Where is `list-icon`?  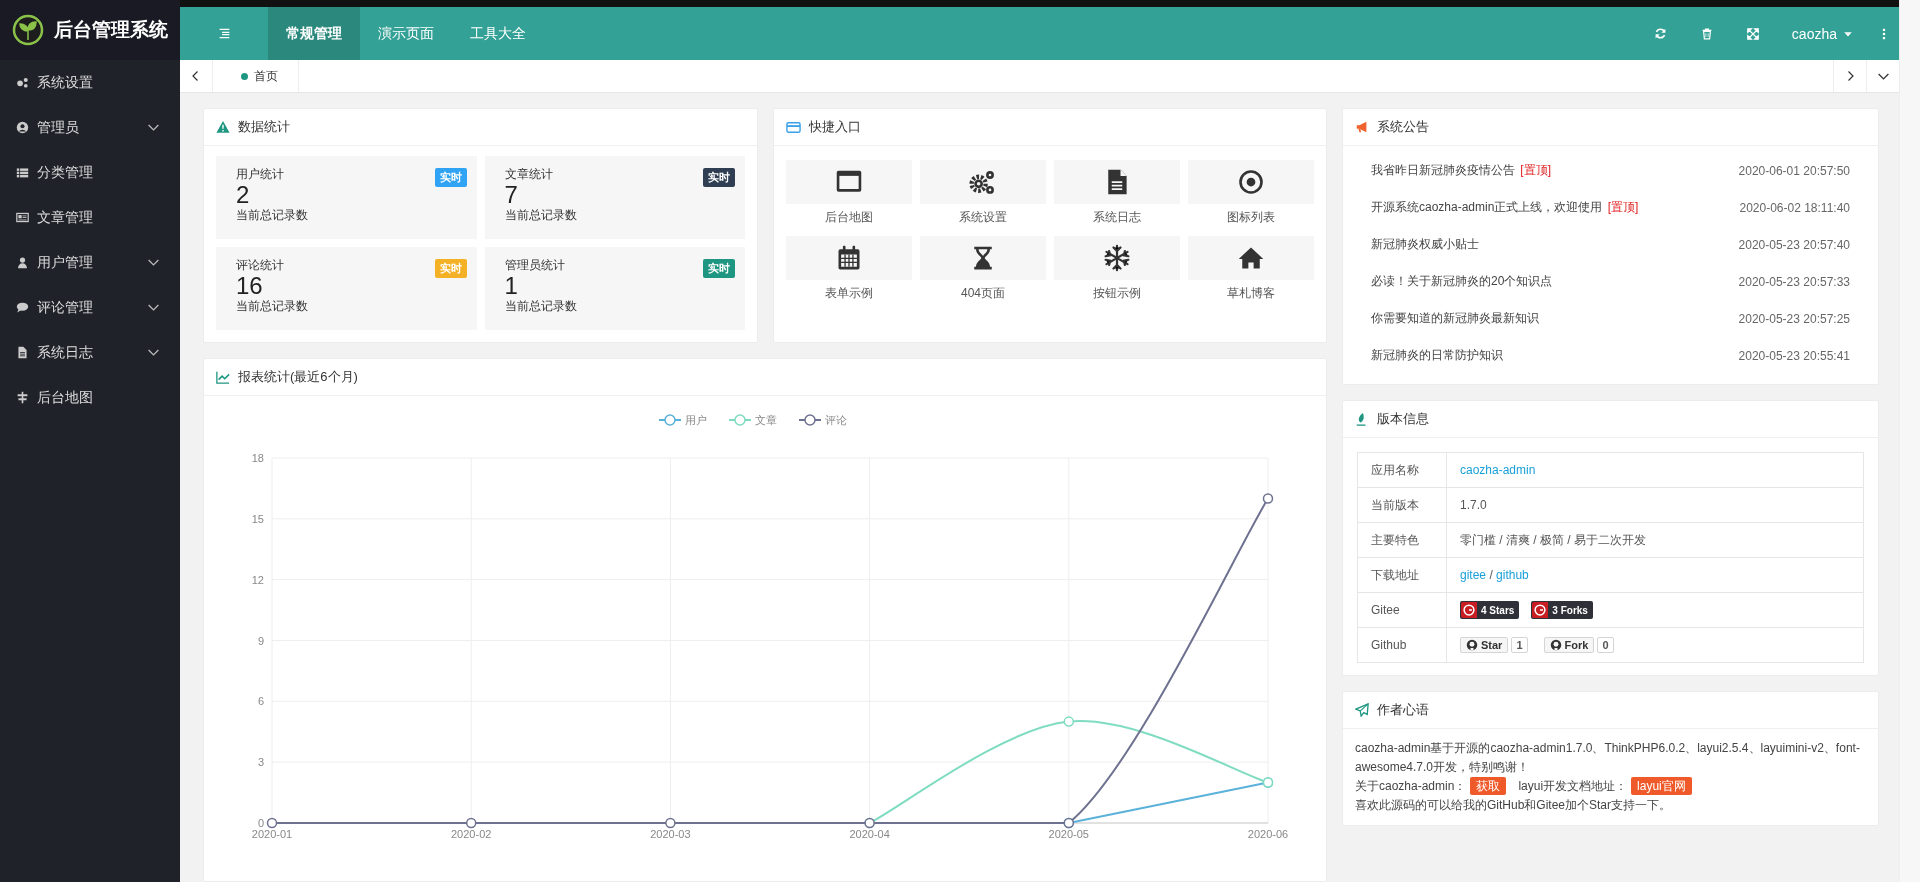
list-icon is located at coordinates (22, 172).